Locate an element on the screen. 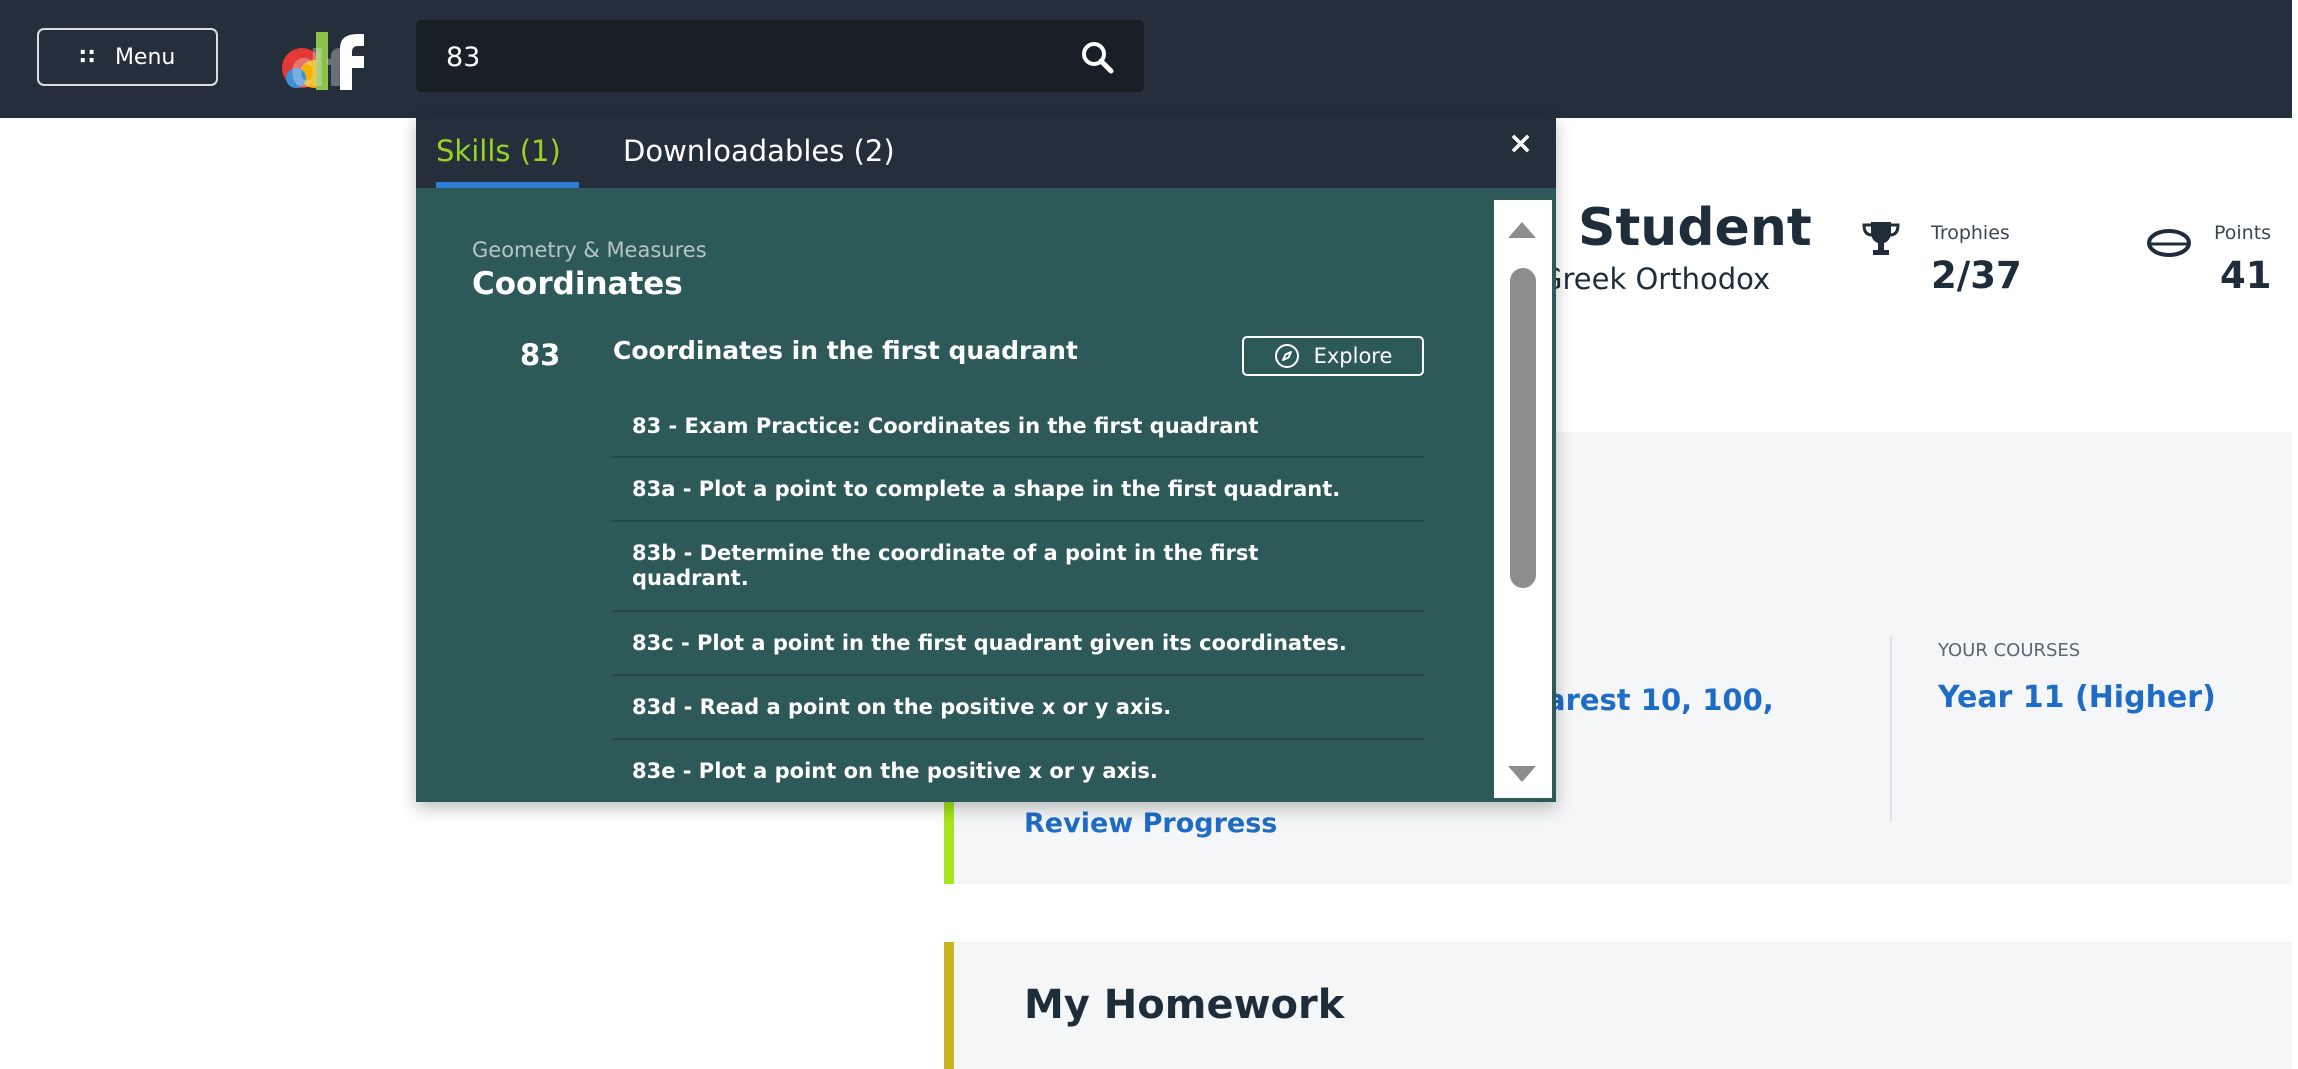  skill-number: 83 is located at coordinates (540, 355).